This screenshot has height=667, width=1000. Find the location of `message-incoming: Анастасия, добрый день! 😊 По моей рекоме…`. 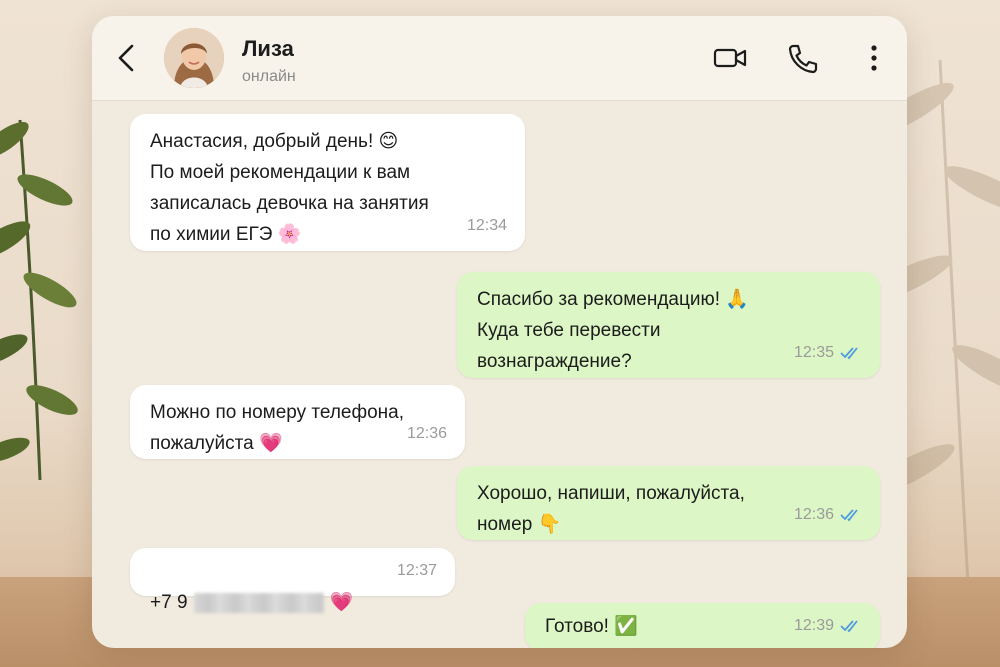

message-incoming: Анастасия, добрый день! 😊 По моей рекоме… is located at coordinates (327, 182).